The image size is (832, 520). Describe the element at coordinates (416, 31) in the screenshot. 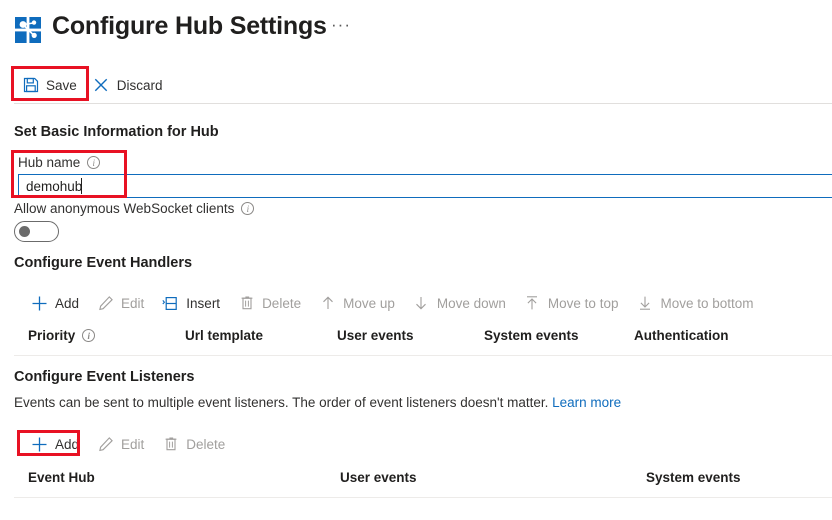

I see `page-header: Configure Hub Settings ···` at that location.